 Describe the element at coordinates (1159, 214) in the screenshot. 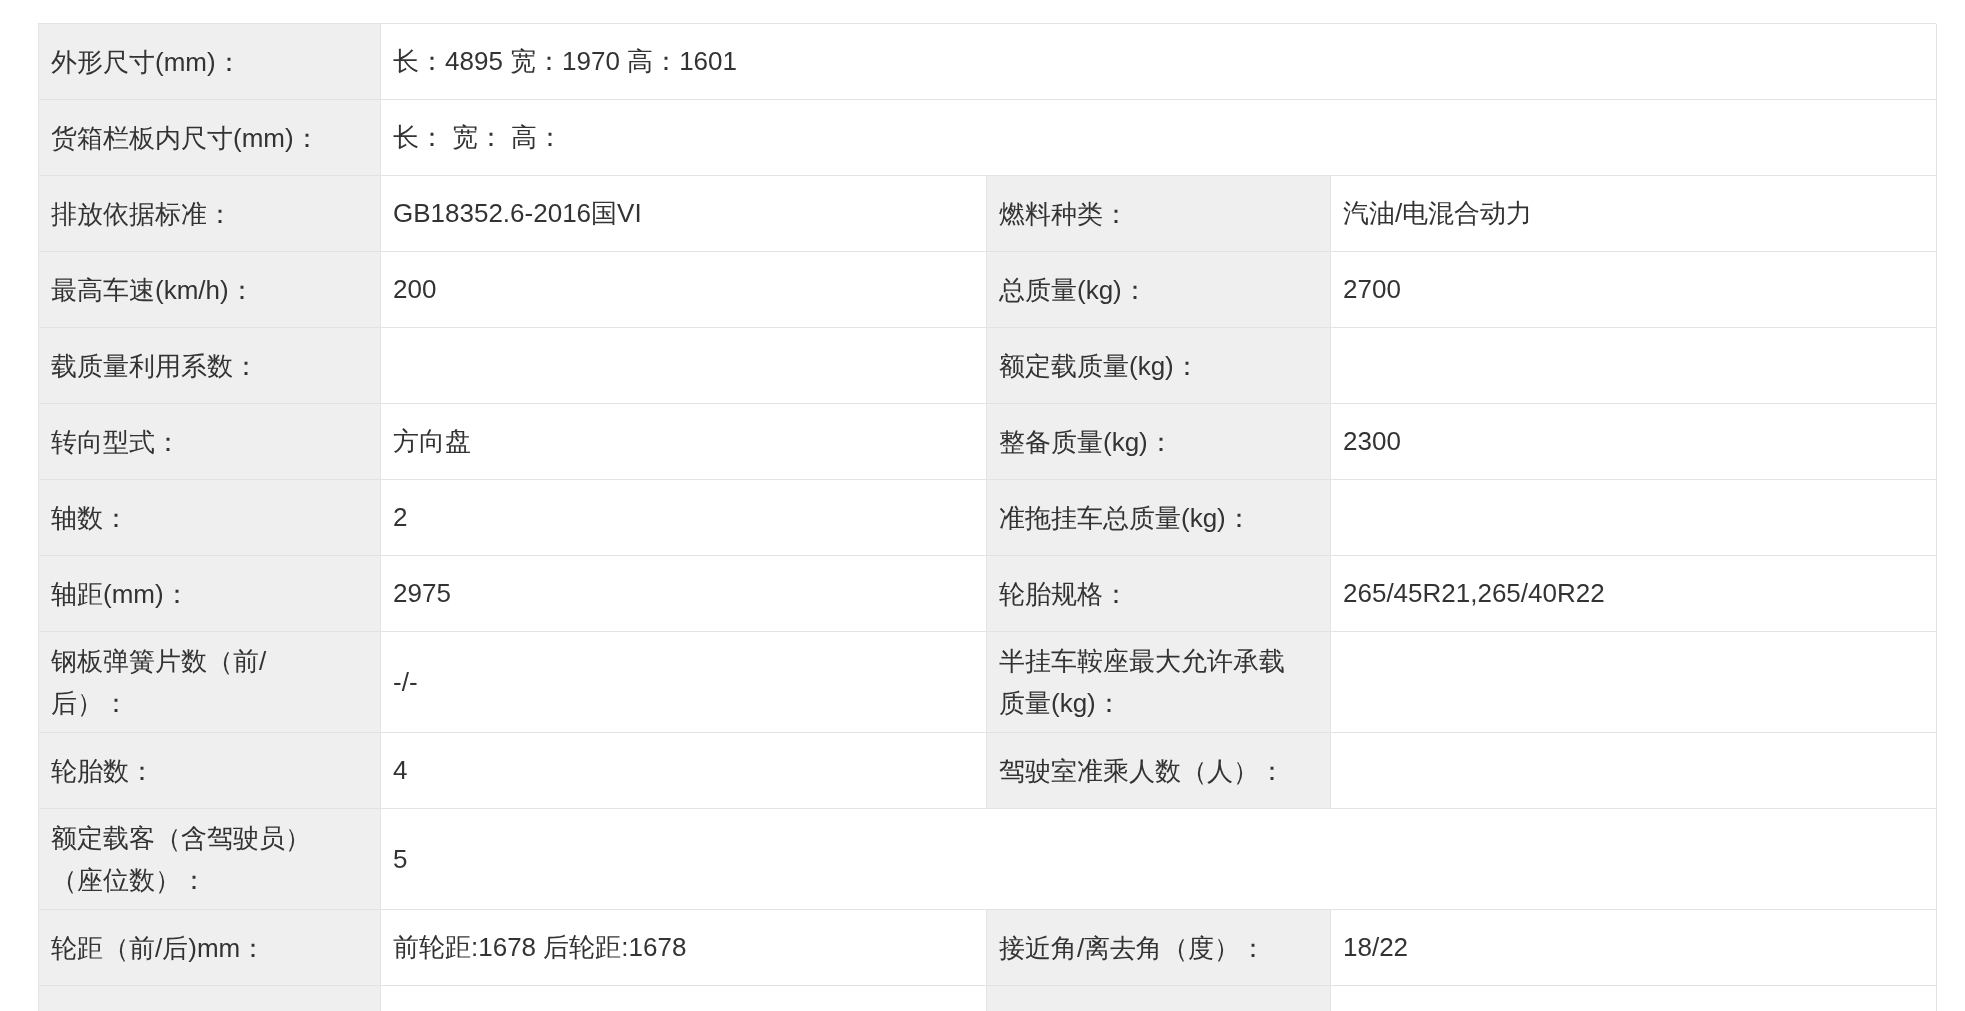

I see `label-cell: 燃料种类：` at that location.